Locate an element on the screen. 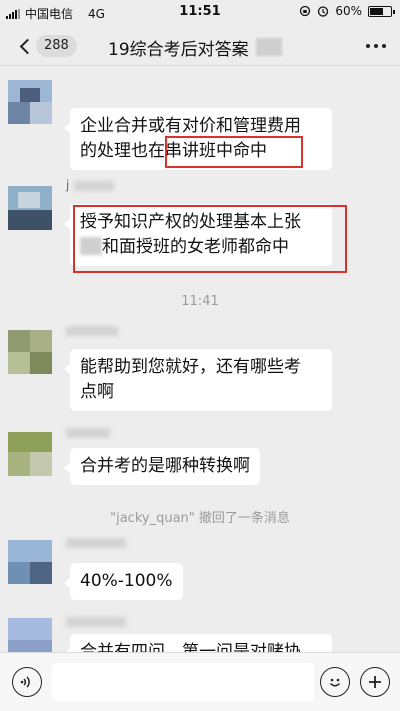 The height and width of the screenshot is (711, 400). chat-header: 288 19综合考后对答案 is located at coordinates (200, 46).